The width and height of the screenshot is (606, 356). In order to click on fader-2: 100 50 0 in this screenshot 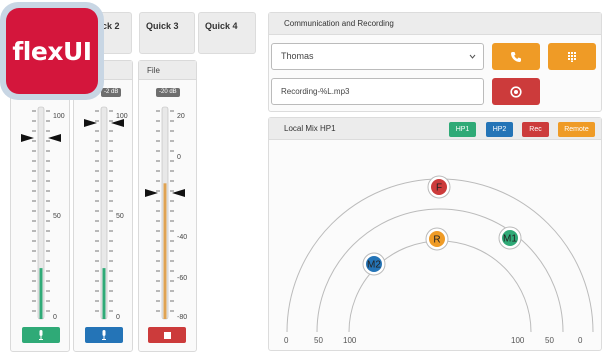, I will do `click(104, 213)`.